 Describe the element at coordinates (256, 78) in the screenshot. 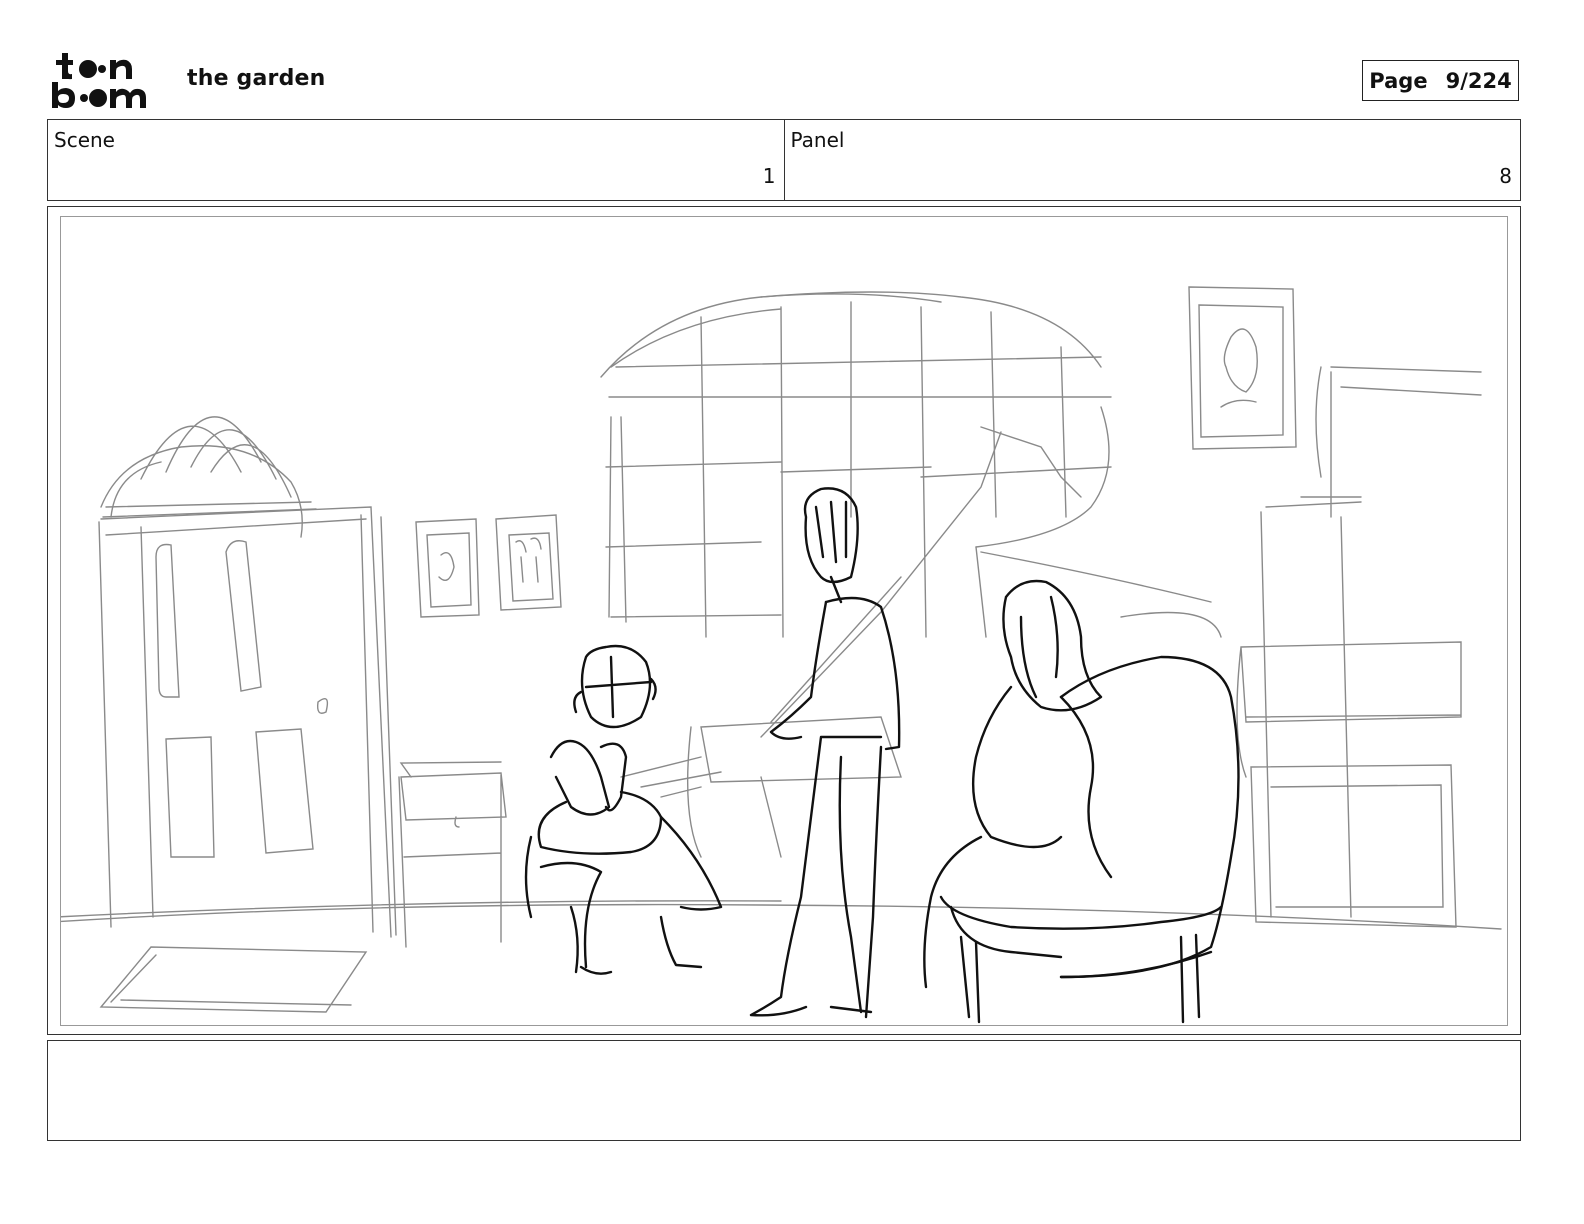

I see `project-title: the garden` at that location.